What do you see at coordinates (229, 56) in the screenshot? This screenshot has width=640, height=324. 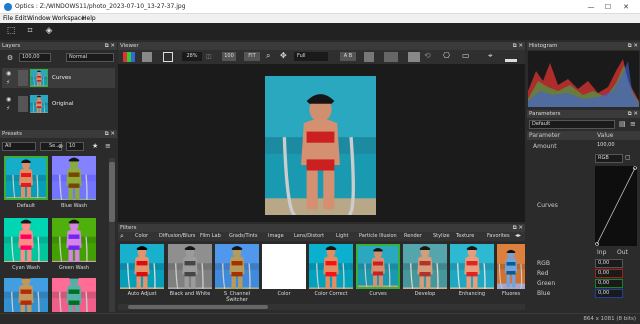 I see `zoom-100-button: 100` at bounding box center [229, 56].